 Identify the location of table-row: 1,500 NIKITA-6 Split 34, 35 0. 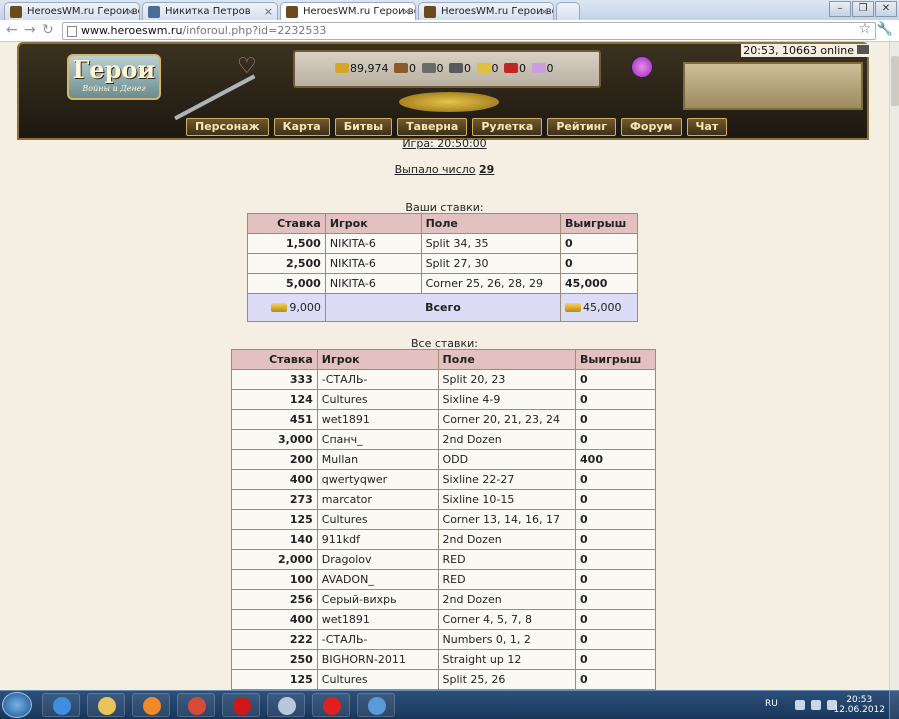
(442, 243).